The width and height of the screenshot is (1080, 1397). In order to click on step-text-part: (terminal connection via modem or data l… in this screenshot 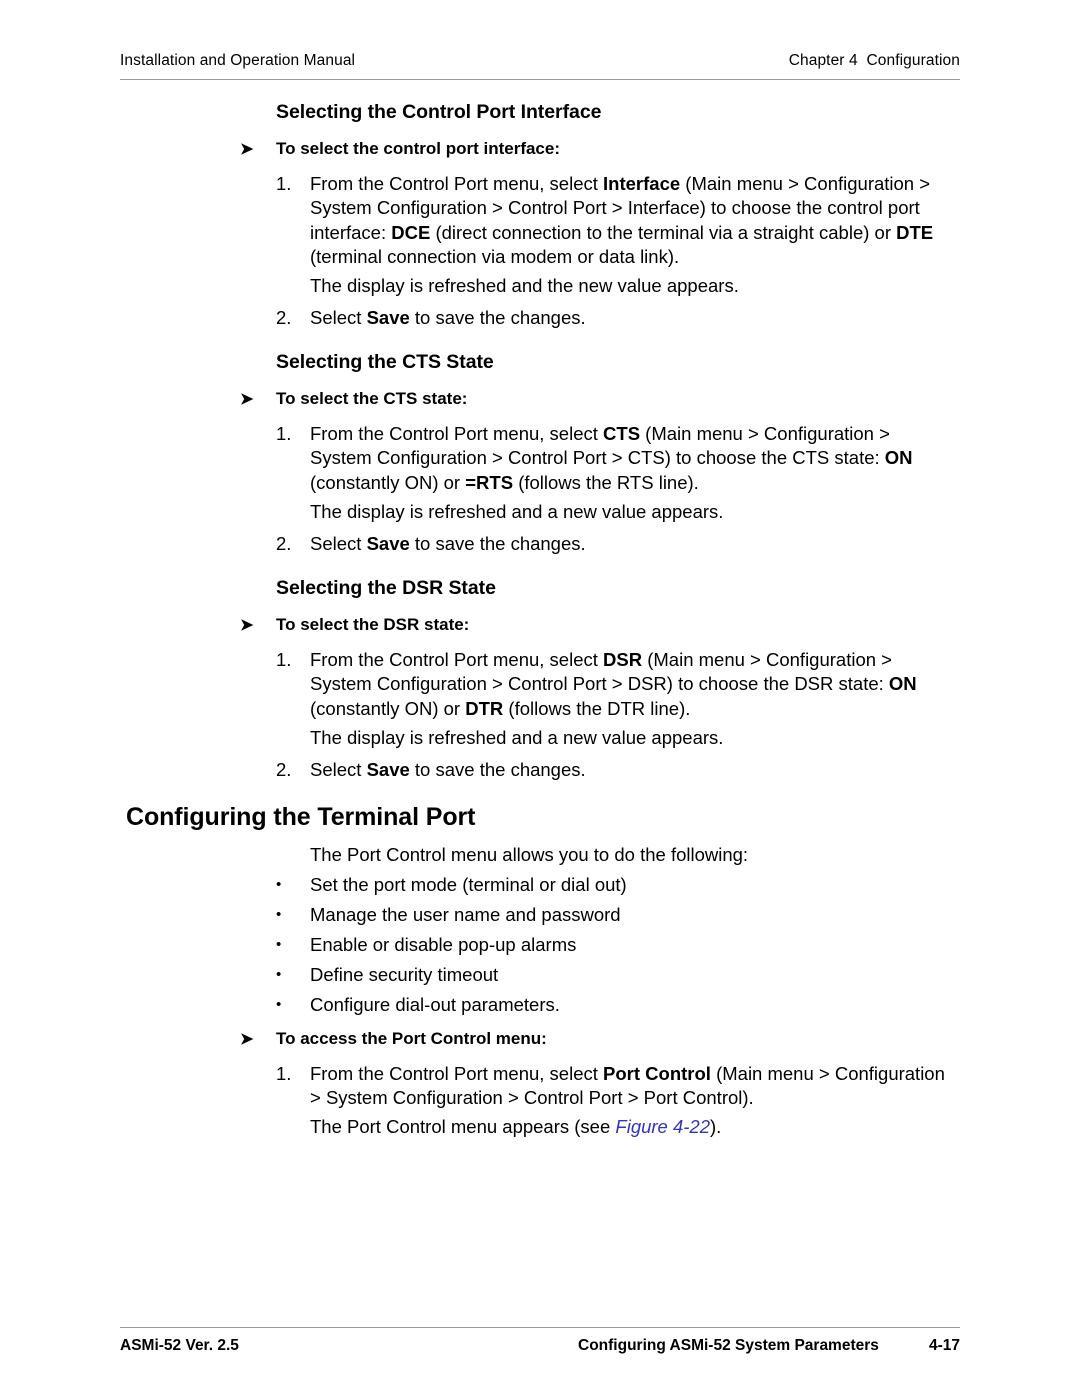, I will do `click(495, 257)`.